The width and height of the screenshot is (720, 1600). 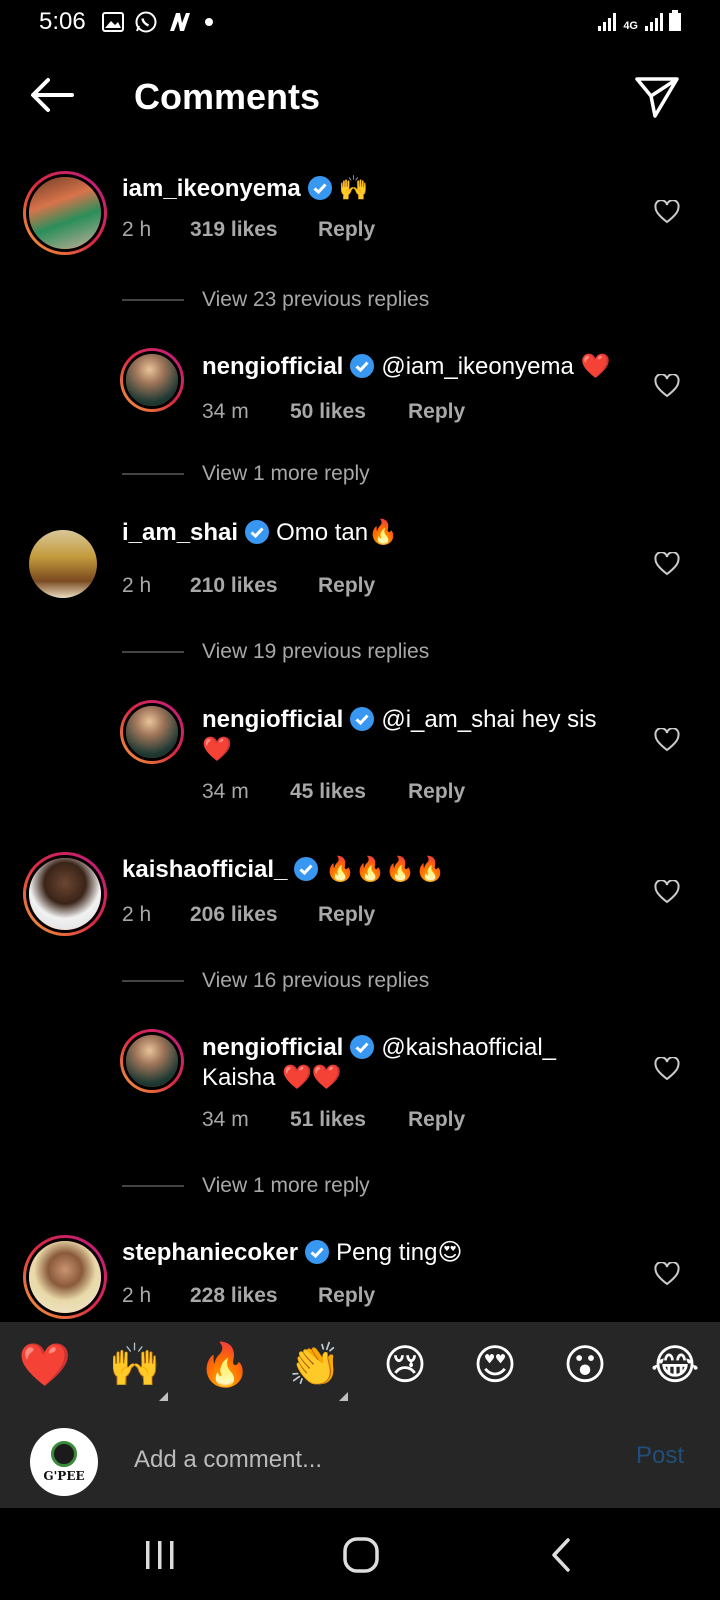 What do you see at coordinates (180, 532) in the screenshot?
I see `comment-username: i_am_shai` at bounding box center [180, 532].